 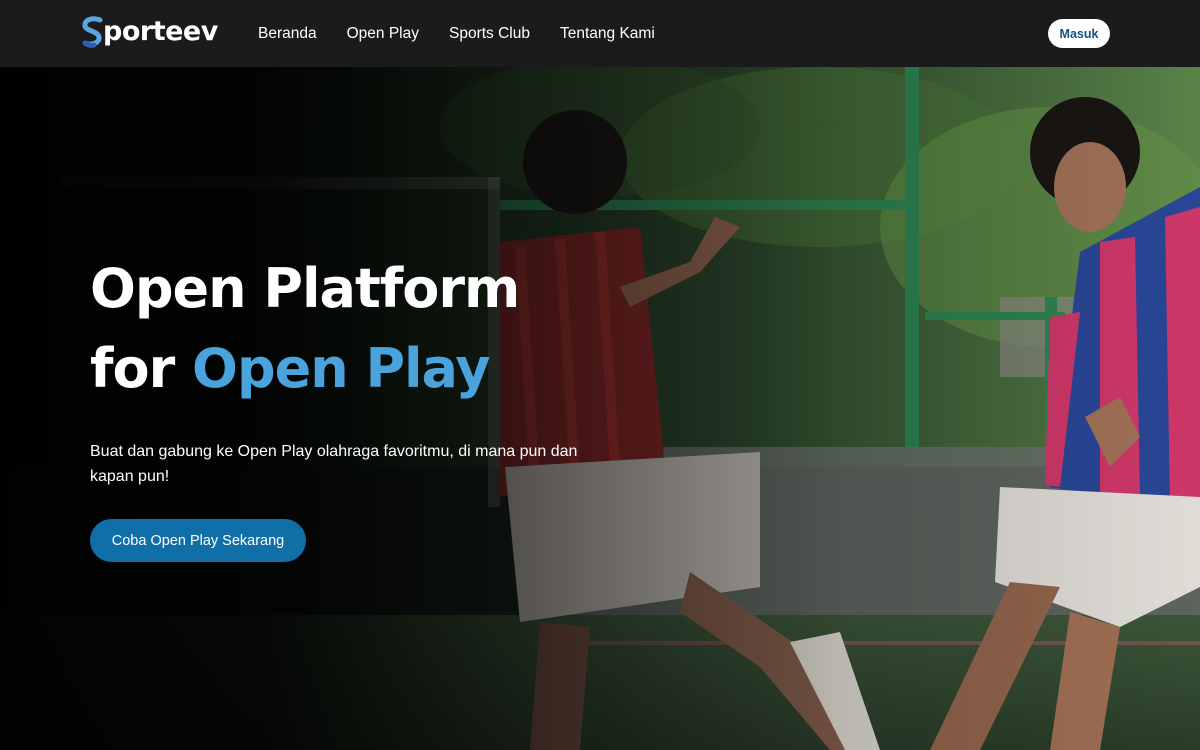 What do you see at coordinates (160, 31) in the screenshot?
I see `brand-name: porteev` at bounding box center [160, 31].